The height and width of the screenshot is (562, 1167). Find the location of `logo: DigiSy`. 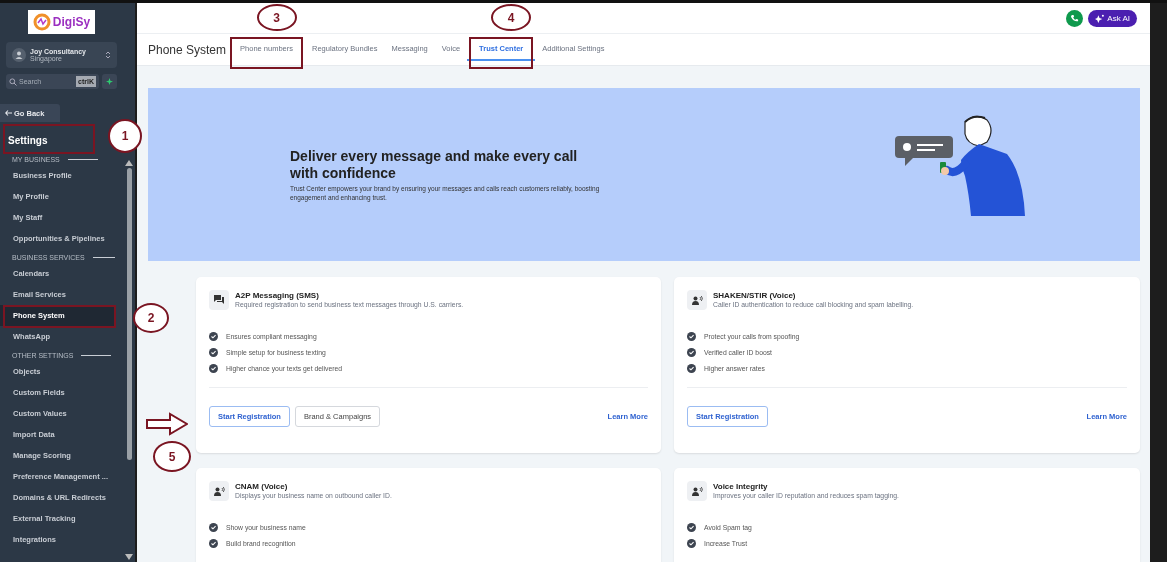

logo: DigiSy is located at coordinates (61, 22).